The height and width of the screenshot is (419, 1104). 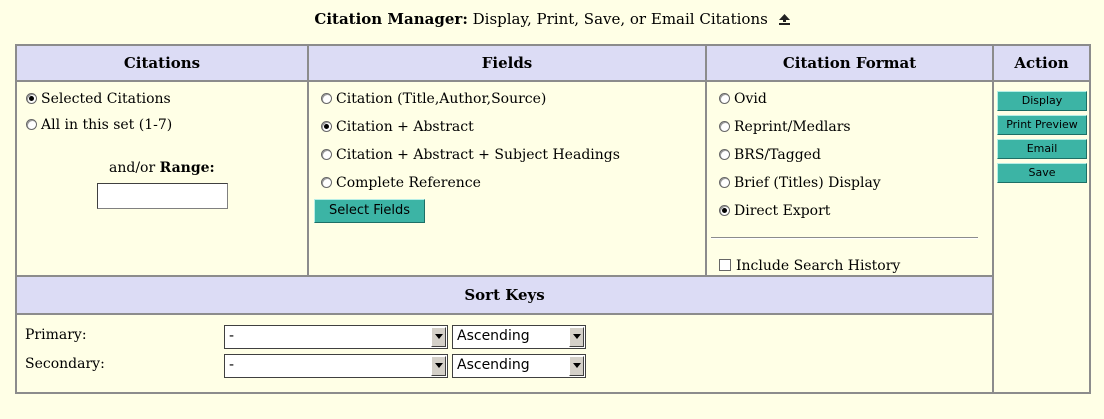 What do you see at coordinates (617, 19) in the screenshot?
I see `title-rest: Display, Print, Save, or Email Citations` at bounding box center [617, 19].